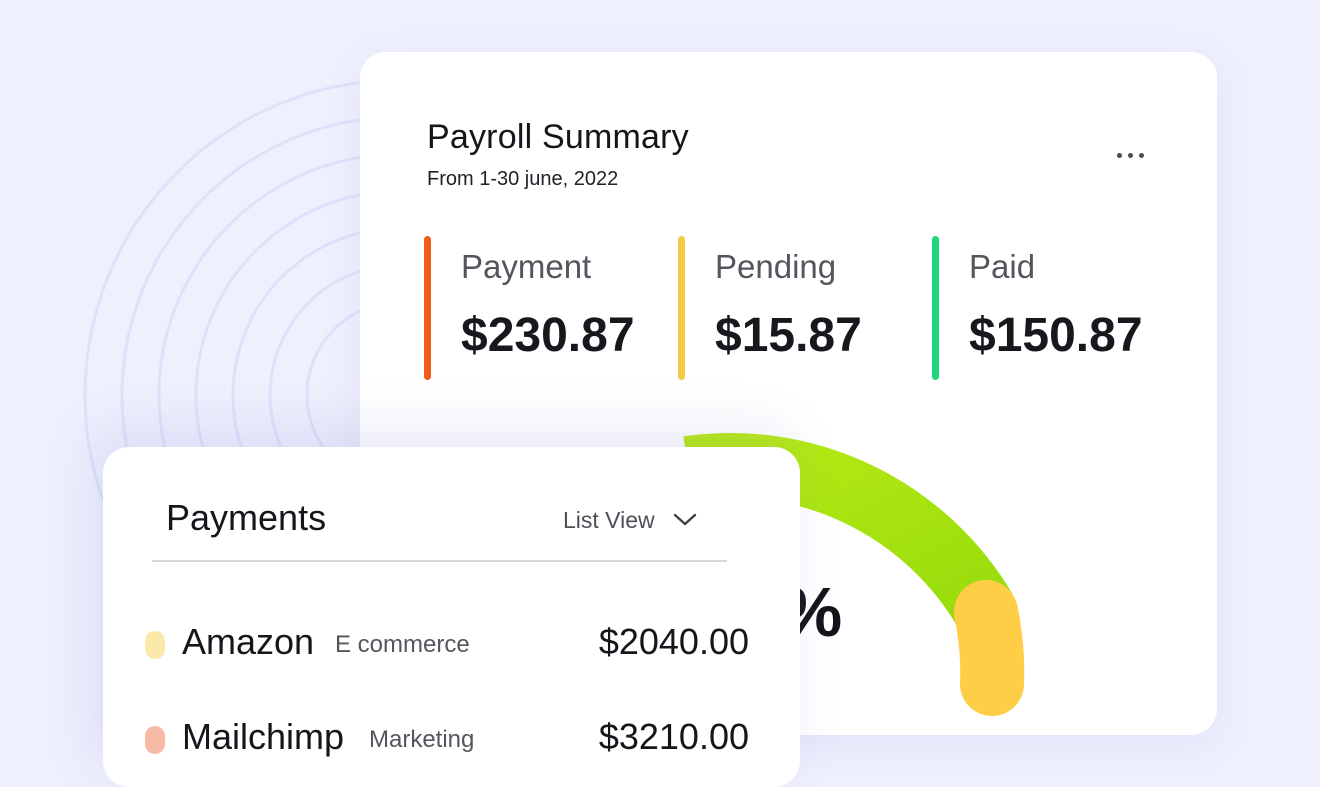  Describe the element at coordinates (427, 308) in the screenshot. I see `stat-payment-accent-bar` at that location.